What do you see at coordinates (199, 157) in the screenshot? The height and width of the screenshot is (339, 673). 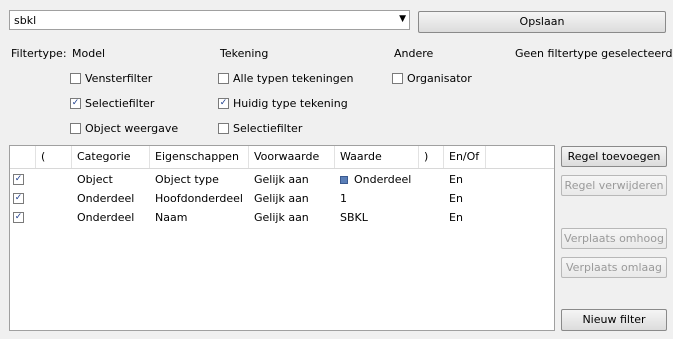 I see `column-header-eigenschappen: Eigenschappen` at bounding box center [199, 157].